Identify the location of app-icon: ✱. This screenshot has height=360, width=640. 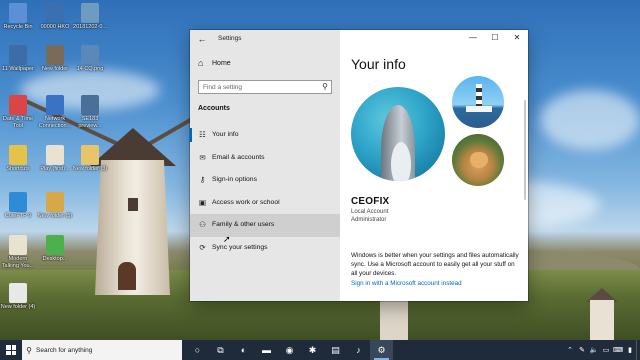
(312, 350).